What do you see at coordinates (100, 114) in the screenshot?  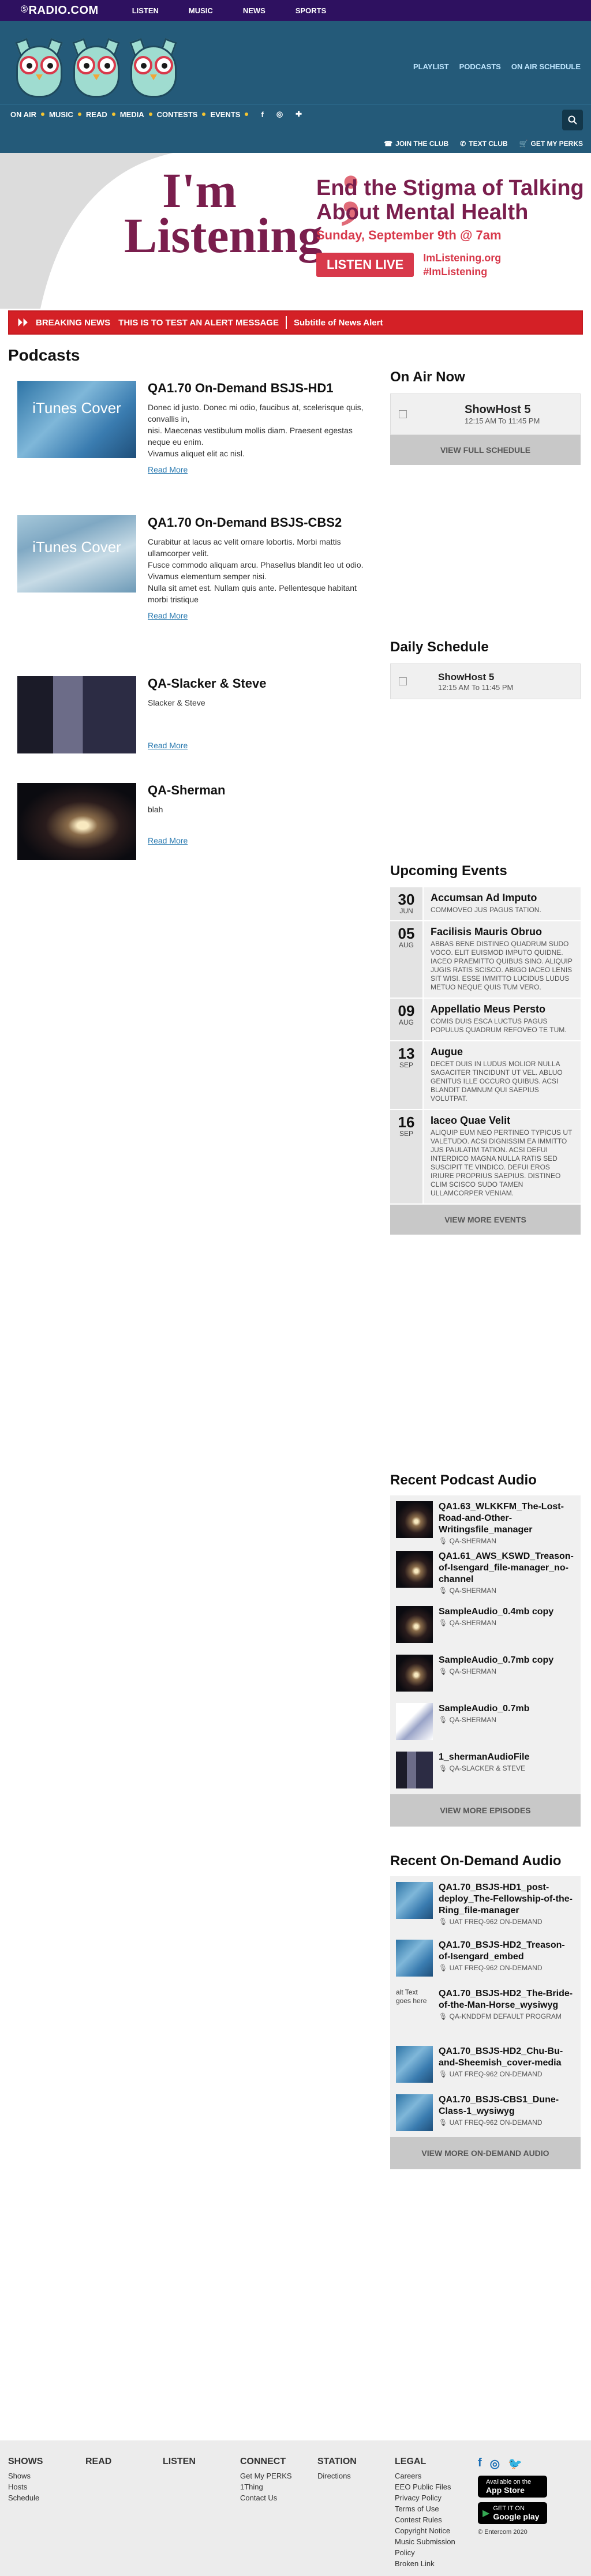 I see `nav-item-read: READ` at bounding box center [100, 114].